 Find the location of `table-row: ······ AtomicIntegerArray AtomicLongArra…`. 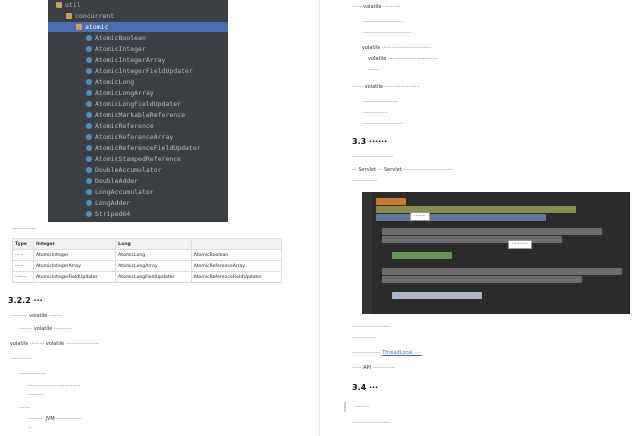

table-row: ······ AtomicIntegerArray AtomicLongArra… is located at coordinates (147, 266).